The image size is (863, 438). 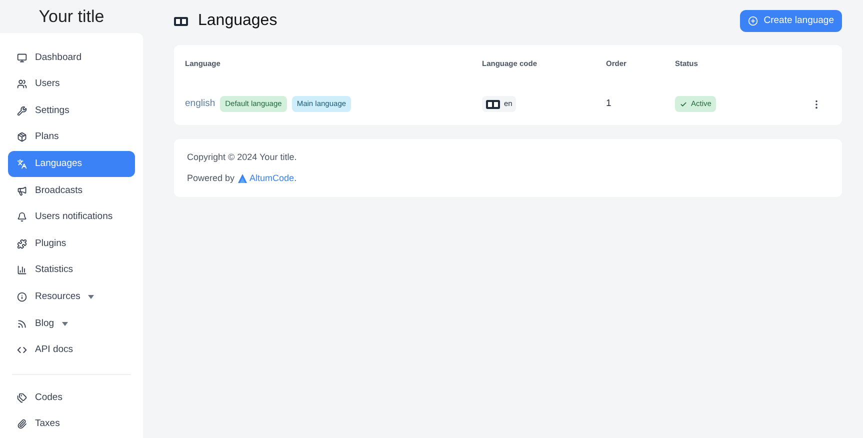 I want to click on sidebar-item: Dashboard, so click(x=71, y=57).